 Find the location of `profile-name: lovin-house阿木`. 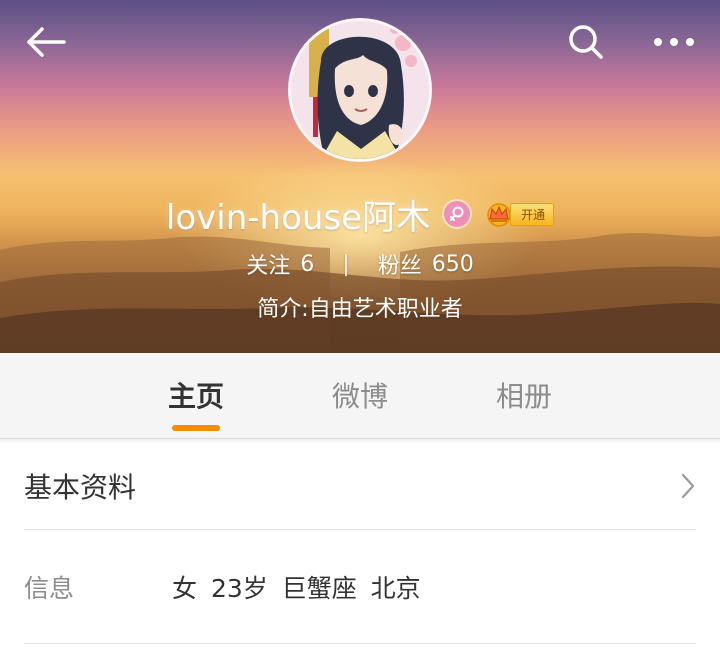

profile-name: lovin-house阿木 is located at coordinates (298, 217).